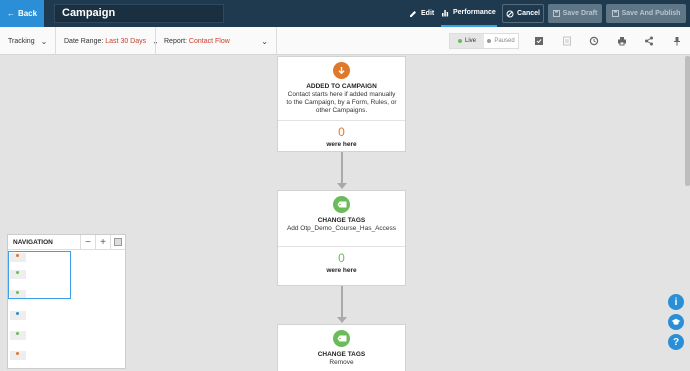  What do you see at coordinates (102, 242) in the screenshot?
I see `zoom-in-button: +` at bounding box center [102, 242].